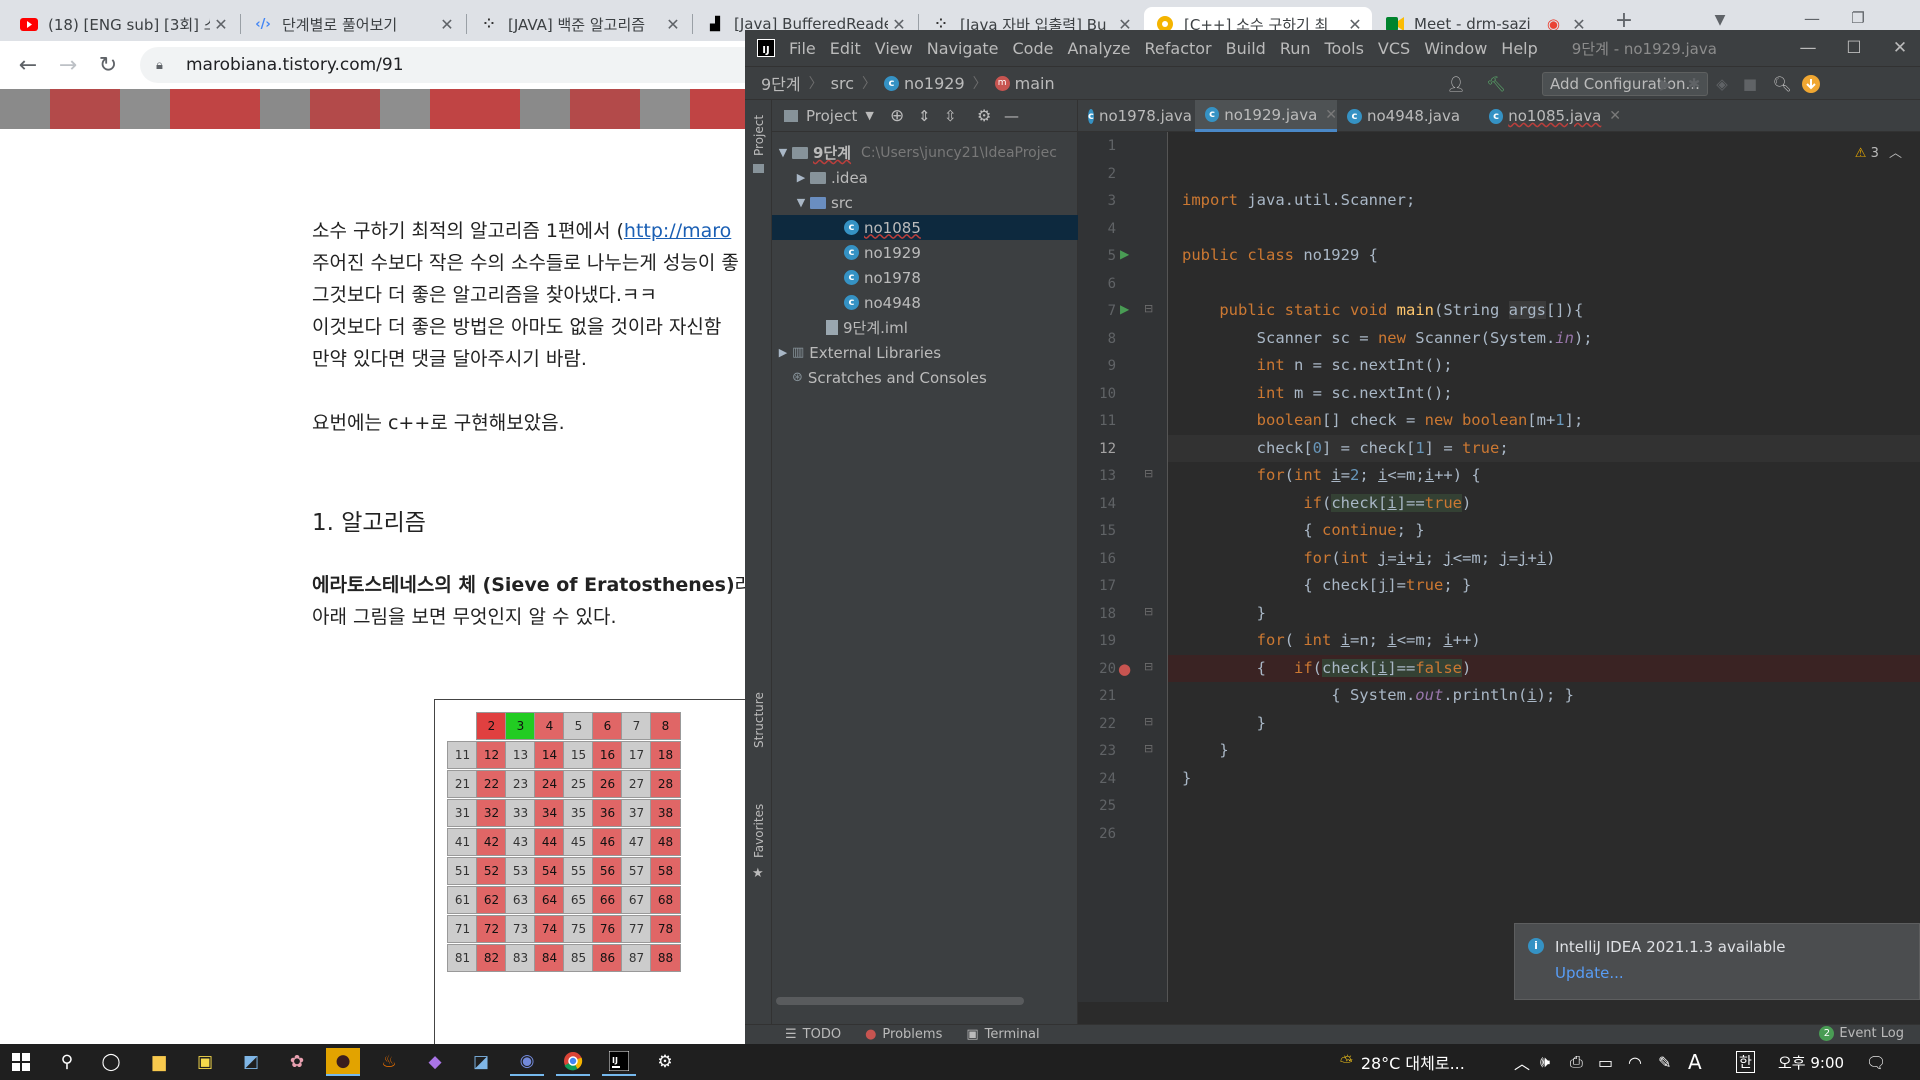  What do you see at coordinates (1544, 366) in the screenshot?
I see `code-line: int n = sc.nextInt();` at bounding box center [1544, 366].